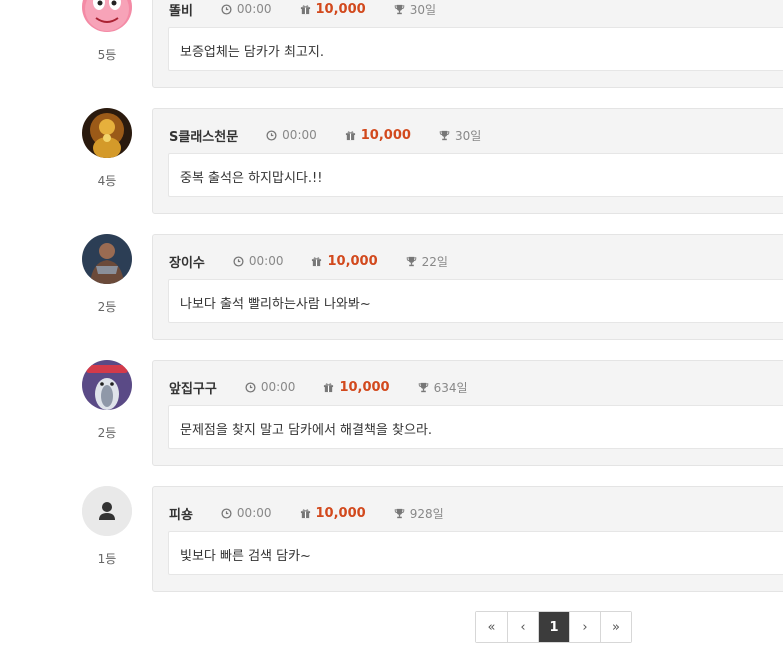 This screenshot has width=783, height=662. I want to click on entry-meta: 장이수 00:00 10,000 22일, so click(322, 261).